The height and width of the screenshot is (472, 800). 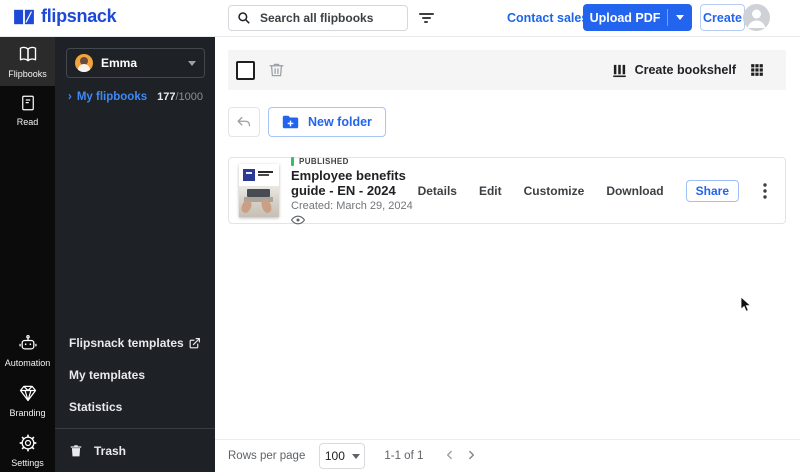 I want to click on upload-pdf-label: Upload PDF, so click(x=625, y=17).